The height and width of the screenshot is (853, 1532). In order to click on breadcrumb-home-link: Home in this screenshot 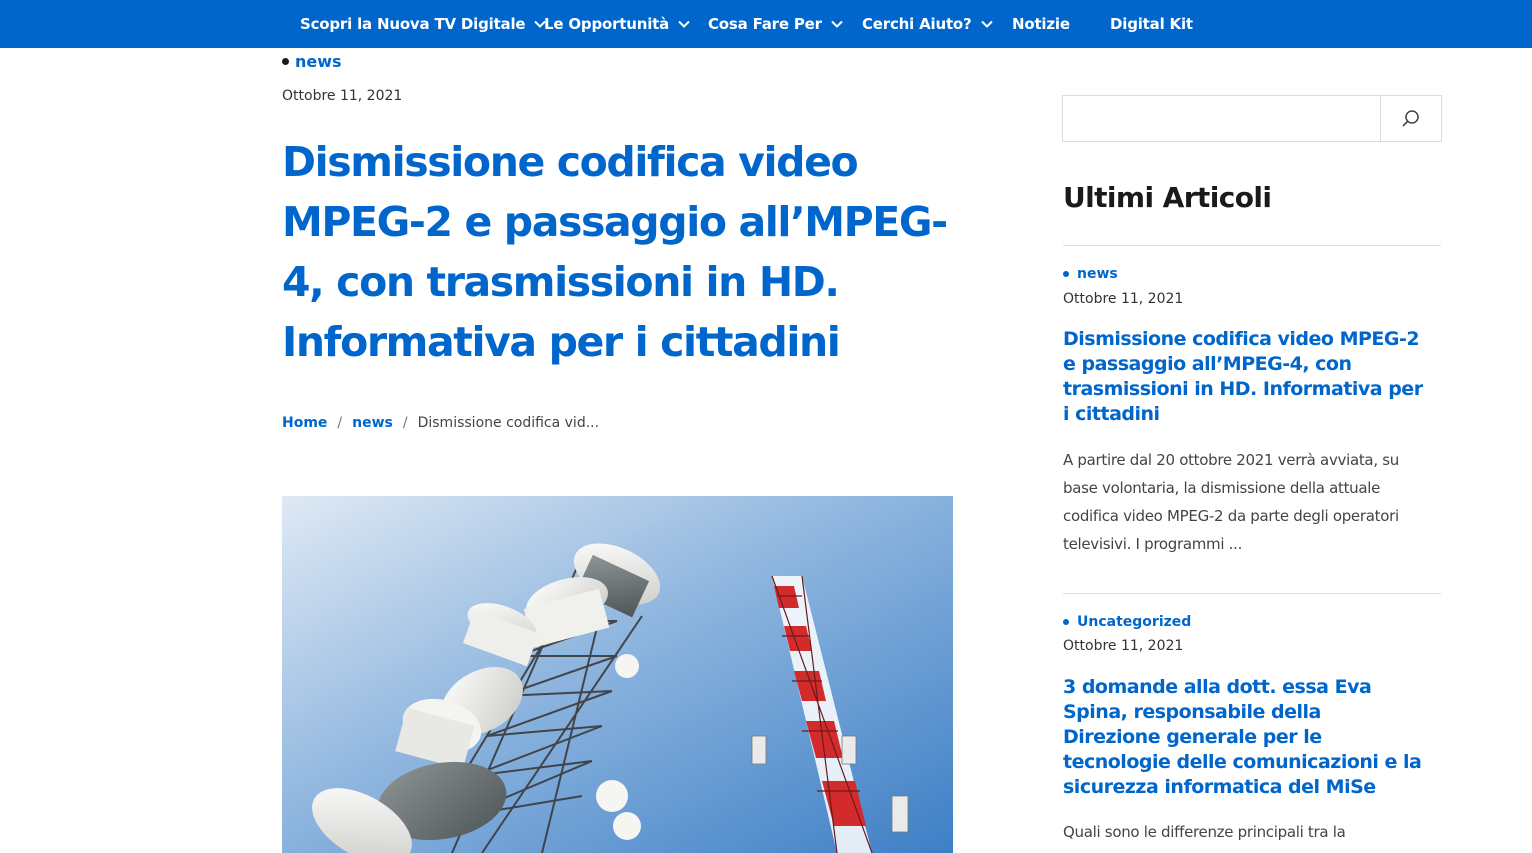, I will do `click(304, 423)`.